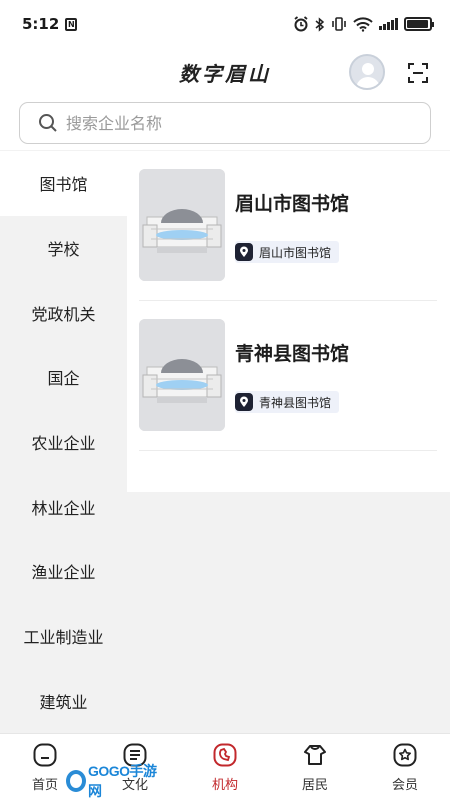 This screenshot has width=450, height=800. I want to click on tab-institution: 机构, so click(225, 767).